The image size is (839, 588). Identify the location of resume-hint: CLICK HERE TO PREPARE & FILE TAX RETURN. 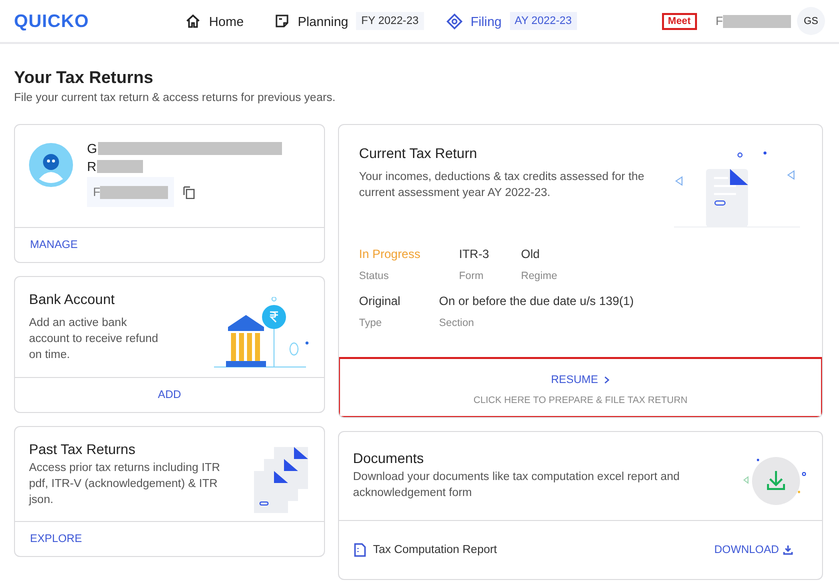
(581, 400).